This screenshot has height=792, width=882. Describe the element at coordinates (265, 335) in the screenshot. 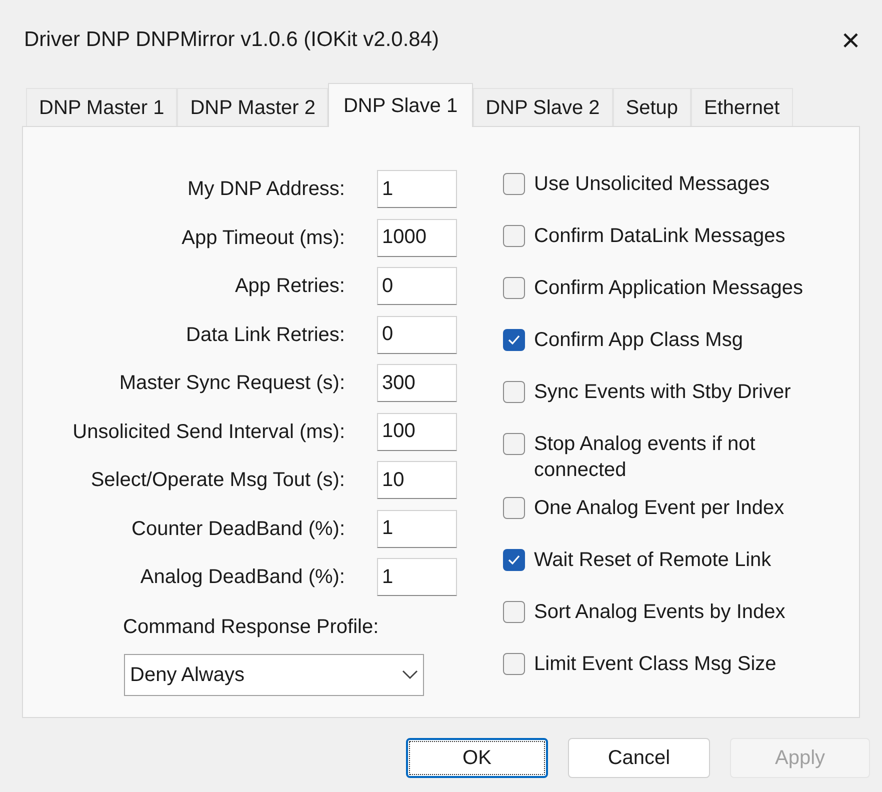

I see `field-label: Data Link Retries:` at that location.